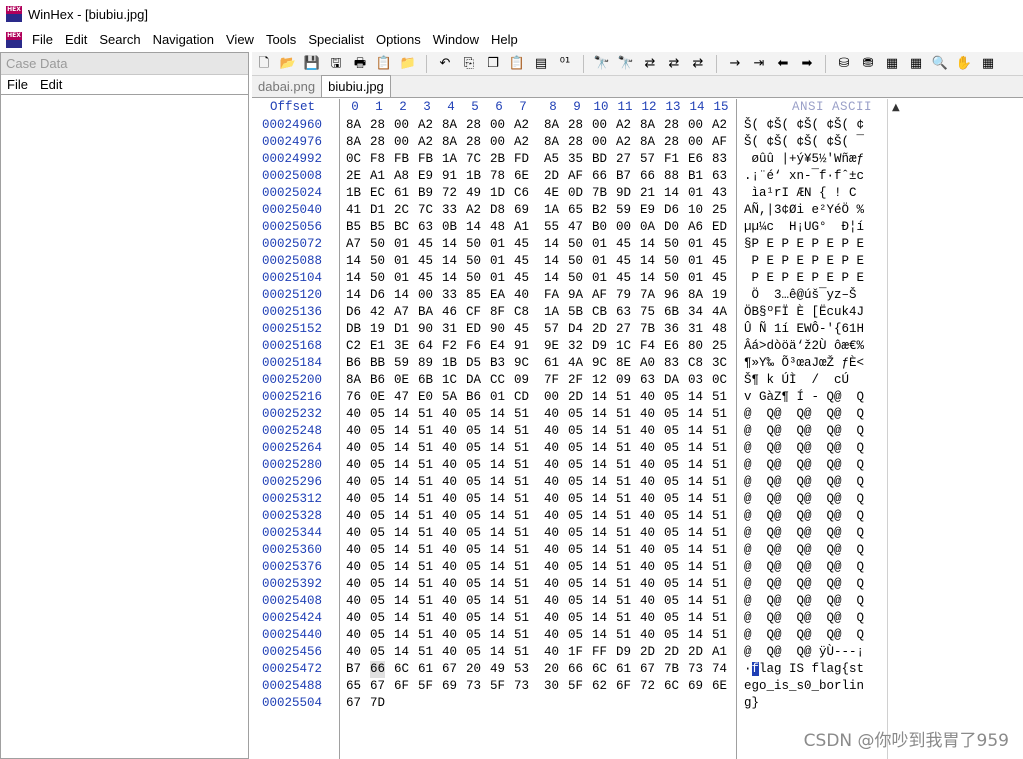  I want to click on hex-byte: E4, so click(497, 346).